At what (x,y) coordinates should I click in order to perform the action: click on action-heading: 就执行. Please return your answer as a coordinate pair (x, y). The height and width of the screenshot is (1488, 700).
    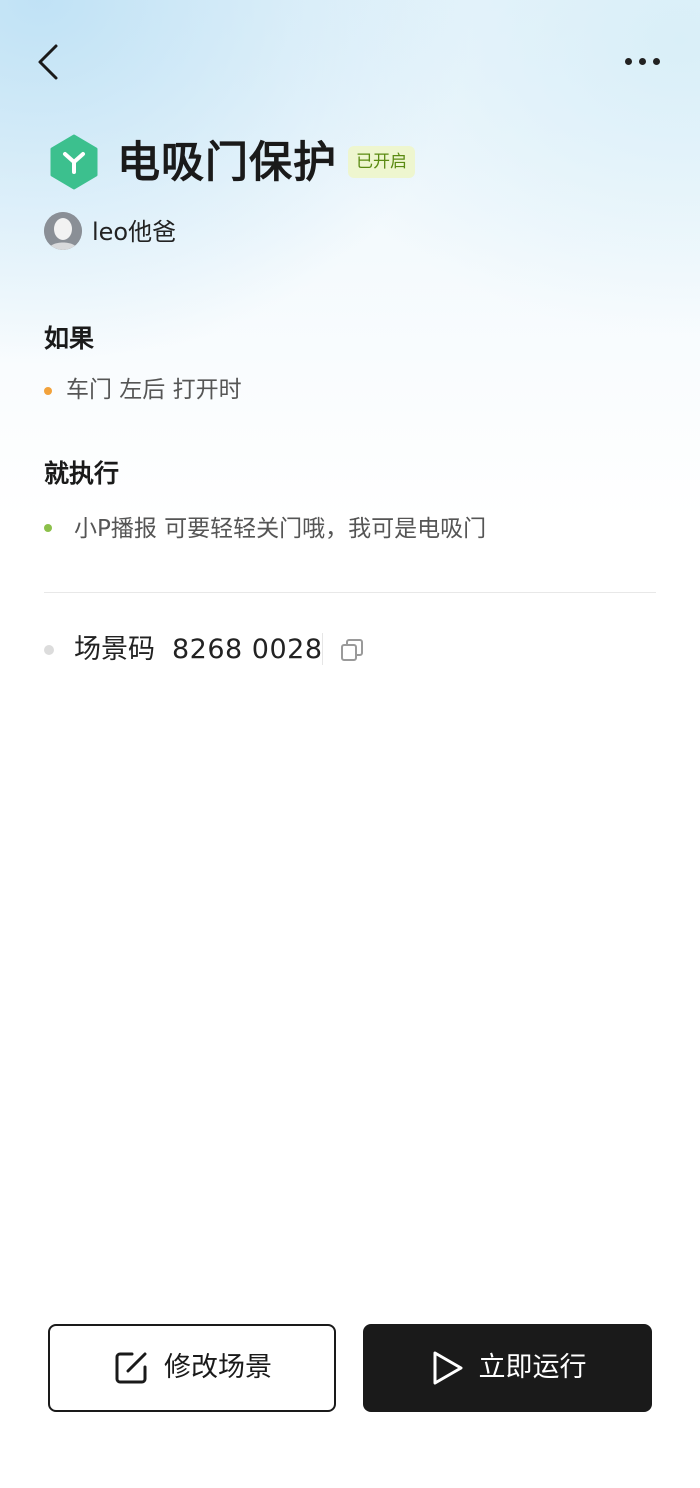
    Looking at the image, I should click on (82, 473).